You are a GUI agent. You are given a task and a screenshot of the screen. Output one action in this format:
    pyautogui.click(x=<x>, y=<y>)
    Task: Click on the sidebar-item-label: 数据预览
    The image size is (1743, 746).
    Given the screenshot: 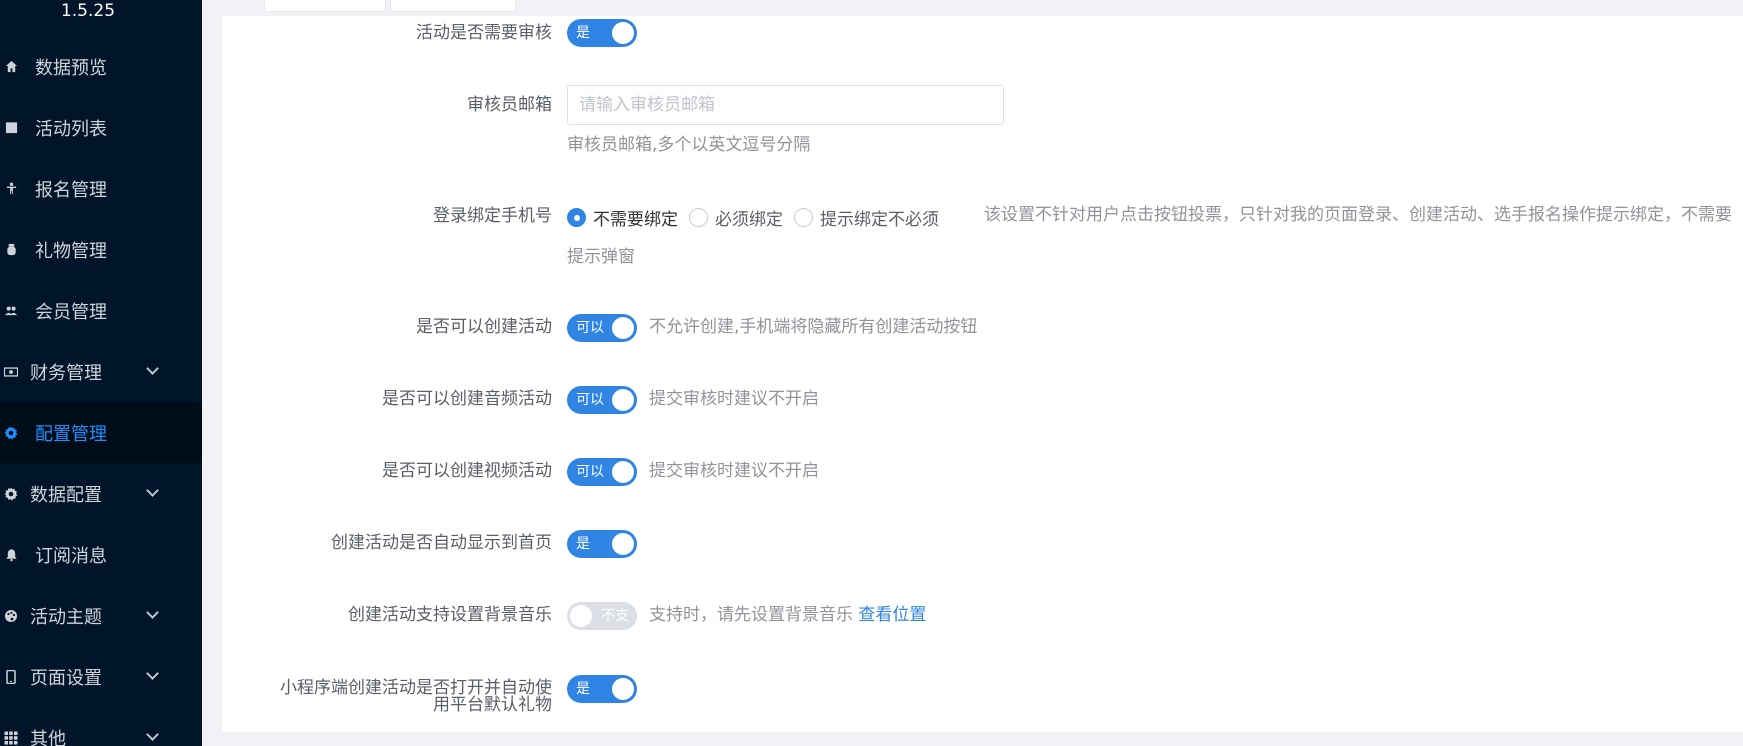 What is the action you would take?
    pyautogui.click(x=71, y=68)
    